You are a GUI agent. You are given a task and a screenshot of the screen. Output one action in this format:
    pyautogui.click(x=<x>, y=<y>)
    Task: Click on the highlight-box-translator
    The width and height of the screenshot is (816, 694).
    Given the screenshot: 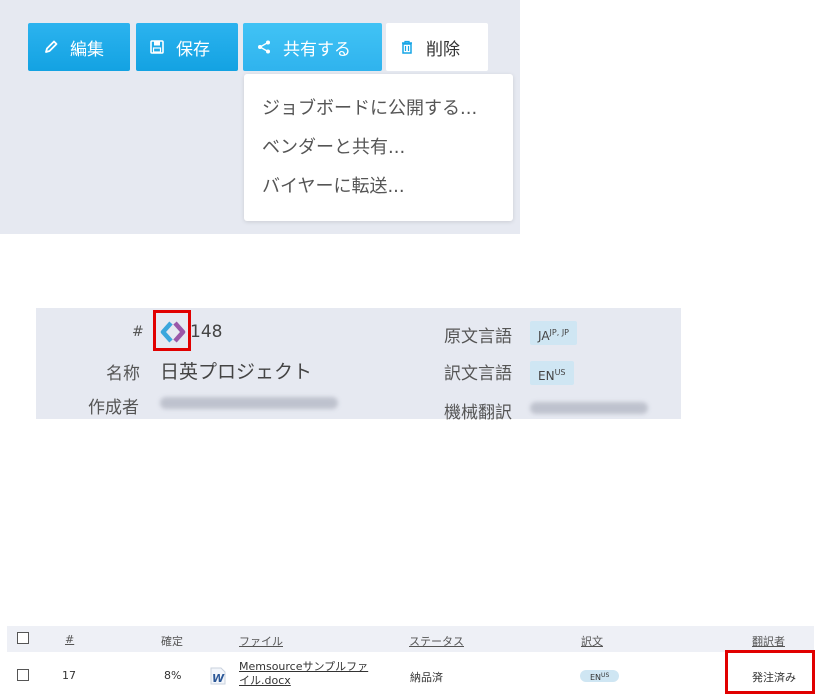 What is the action you would take?
    pyautogui.click(x=770, y=672)
    